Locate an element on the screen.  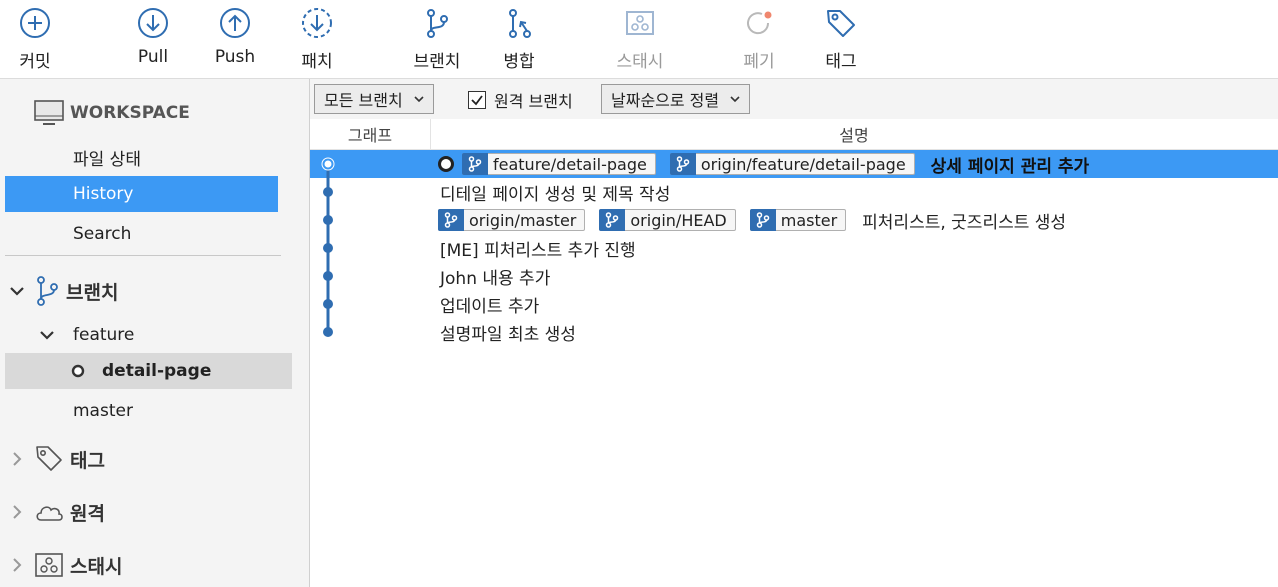
monitor-icon is located at coordinates (49, 112).